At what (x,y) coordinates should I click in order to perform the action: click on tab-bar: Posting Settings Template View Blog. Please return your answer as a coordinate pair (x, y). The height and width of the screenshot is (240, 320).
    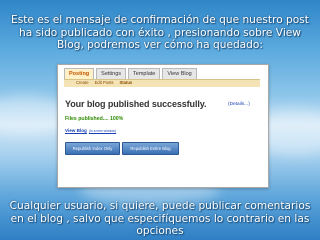
    Looking at the image, I should click on (130, 73).